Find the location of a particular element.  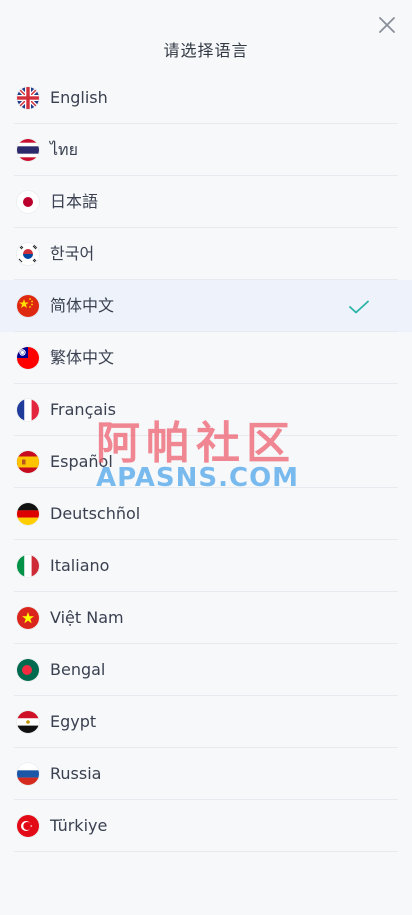

uk-flag-icon is located at coordinates (28, 98).